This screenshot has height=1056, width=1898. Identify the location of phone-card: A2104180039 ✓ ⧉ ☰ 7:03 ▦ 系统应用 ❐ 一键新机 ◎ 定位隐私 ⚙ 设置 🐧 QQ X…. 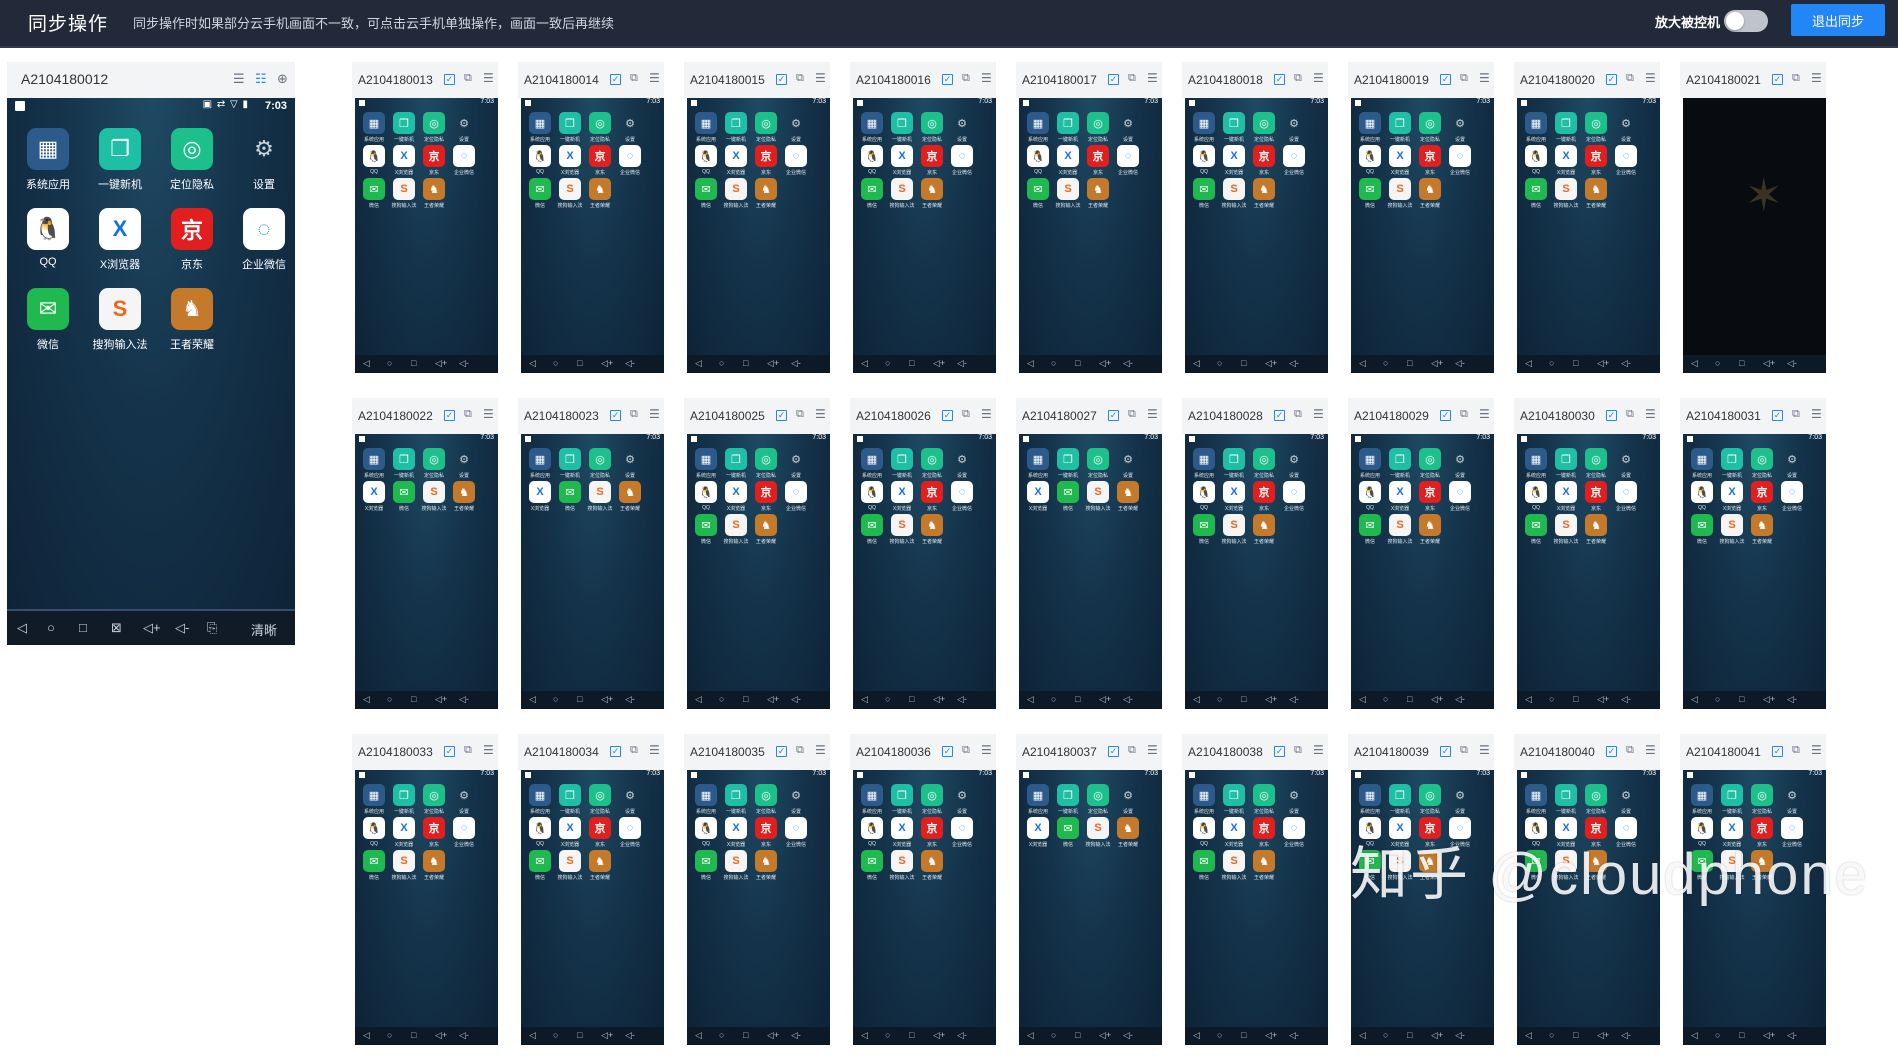
(1421, 895).